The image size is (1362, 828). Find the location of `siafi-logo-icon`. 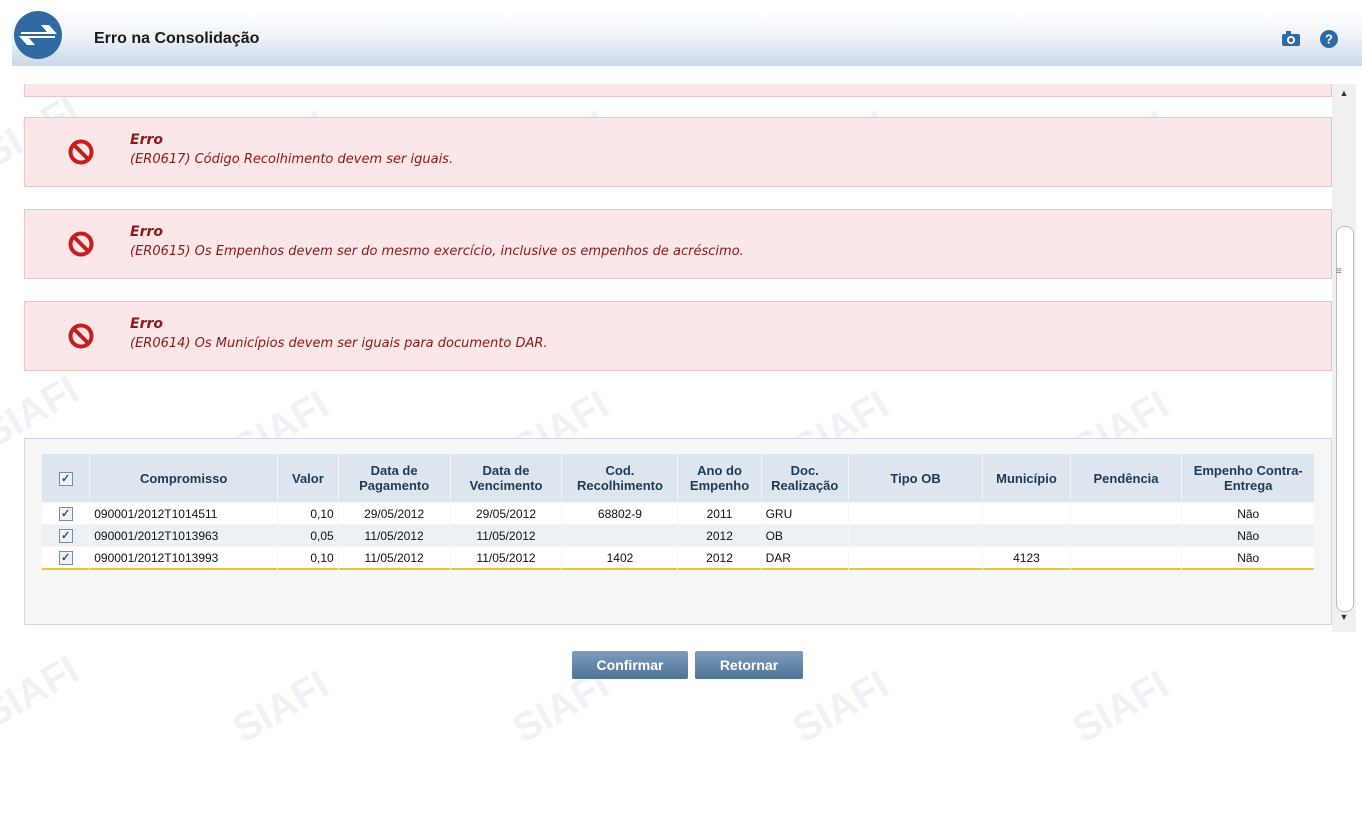

siafi-logo-icon is located at coordinates (38, 35).